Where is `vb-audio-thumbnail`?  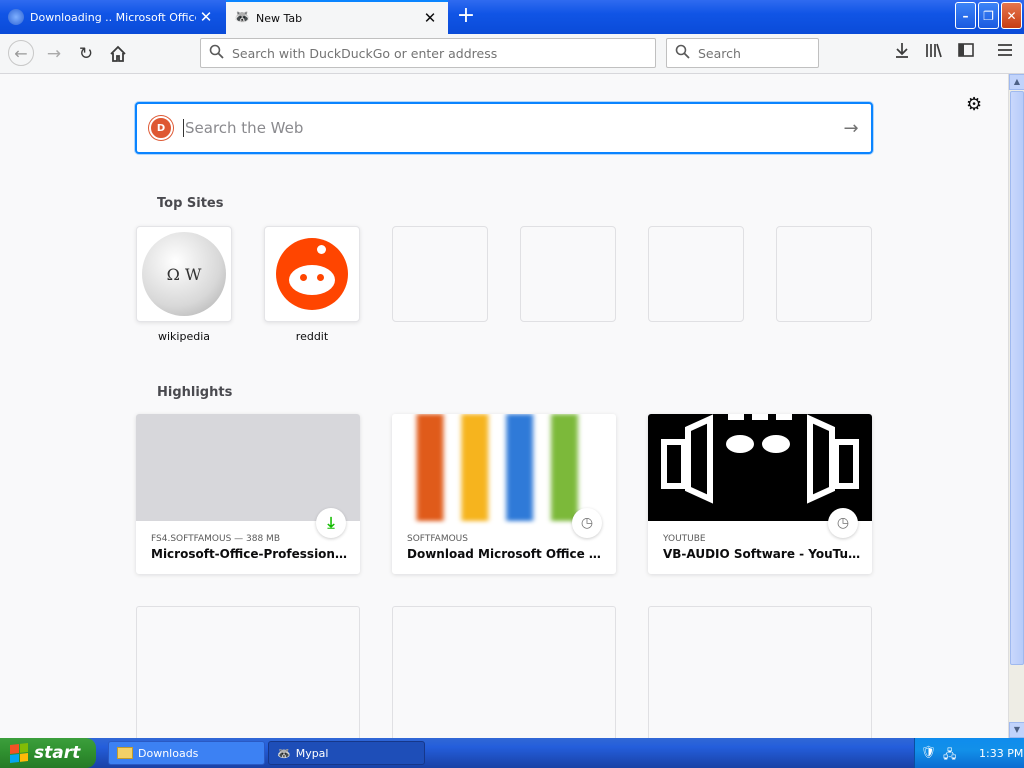 vb-audio-thumbnail is located at coordinates (760, 467).